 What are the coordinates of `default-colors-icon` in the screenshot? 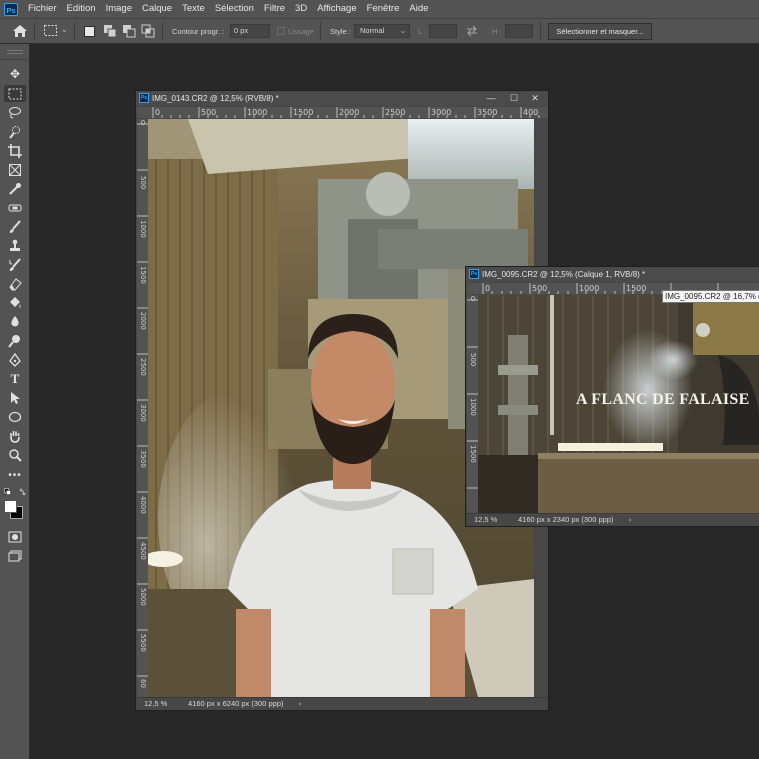 It's located at (16, 493).